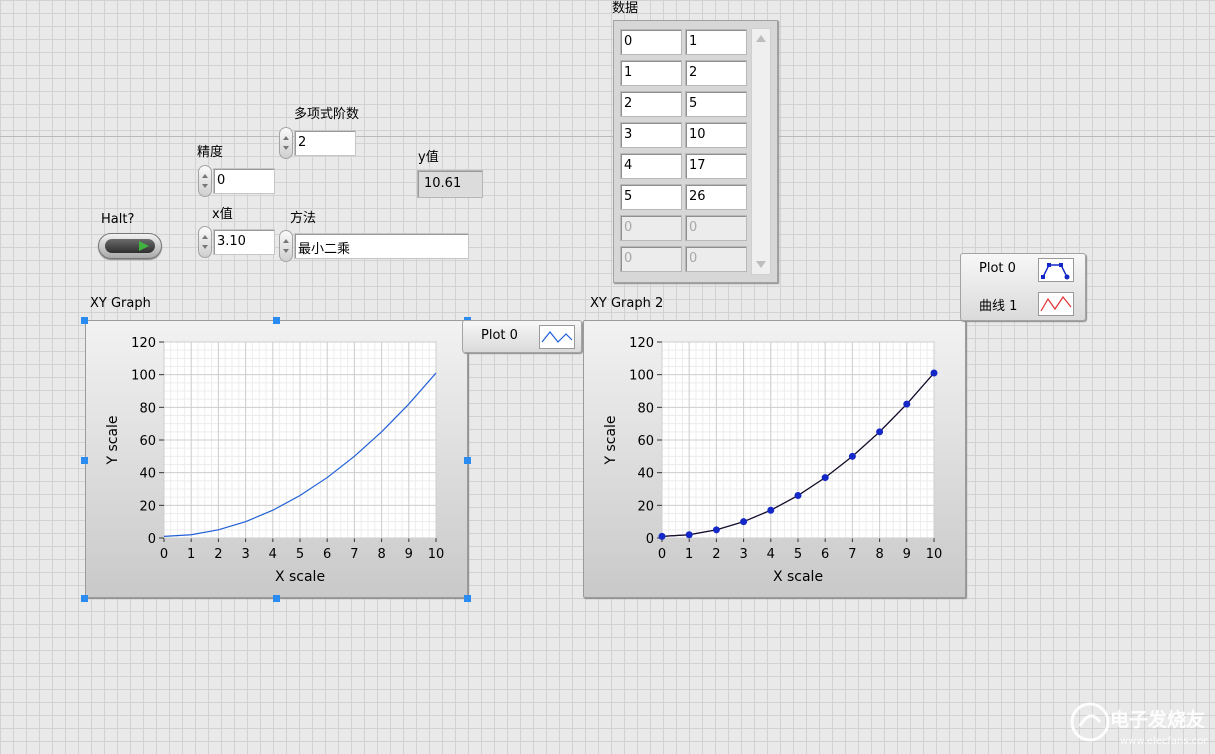  Describe the element at coordinates (303, 218) in the screenshot. I see `method-label: 方法` at that location.